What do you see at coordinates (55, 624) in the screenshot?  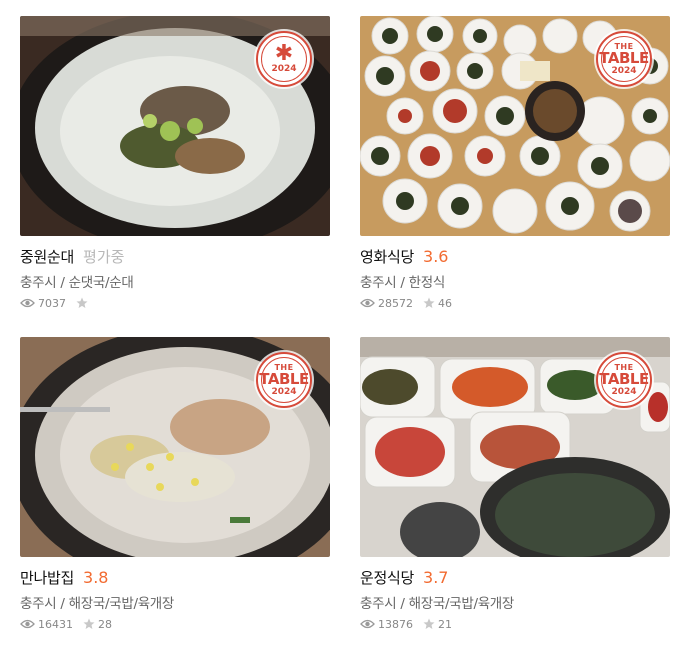 I see `view-count: 16431` at bounding box center [55, 624].